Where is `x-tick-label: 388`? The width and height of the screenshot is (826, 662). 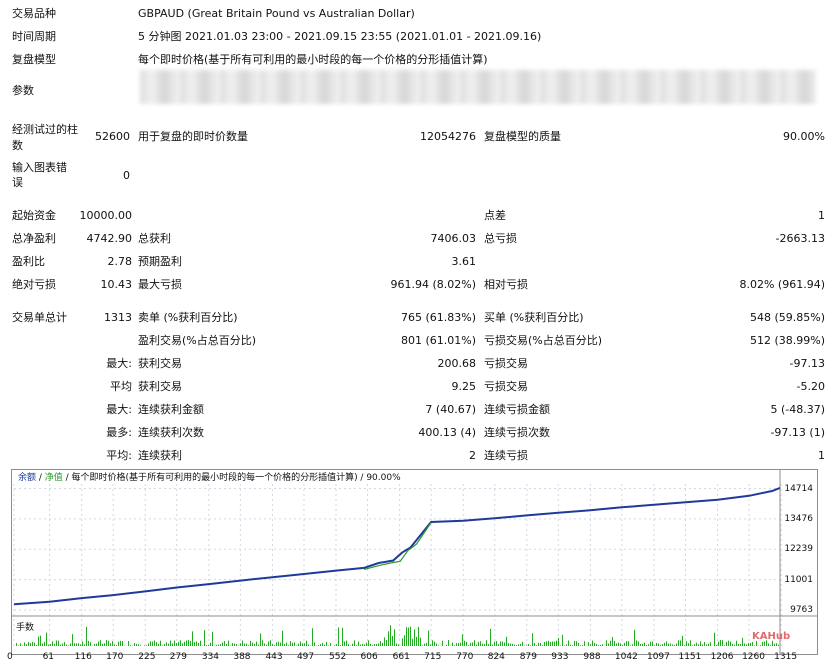
x-tick-label: 388 is located at coordinates (241, 657).